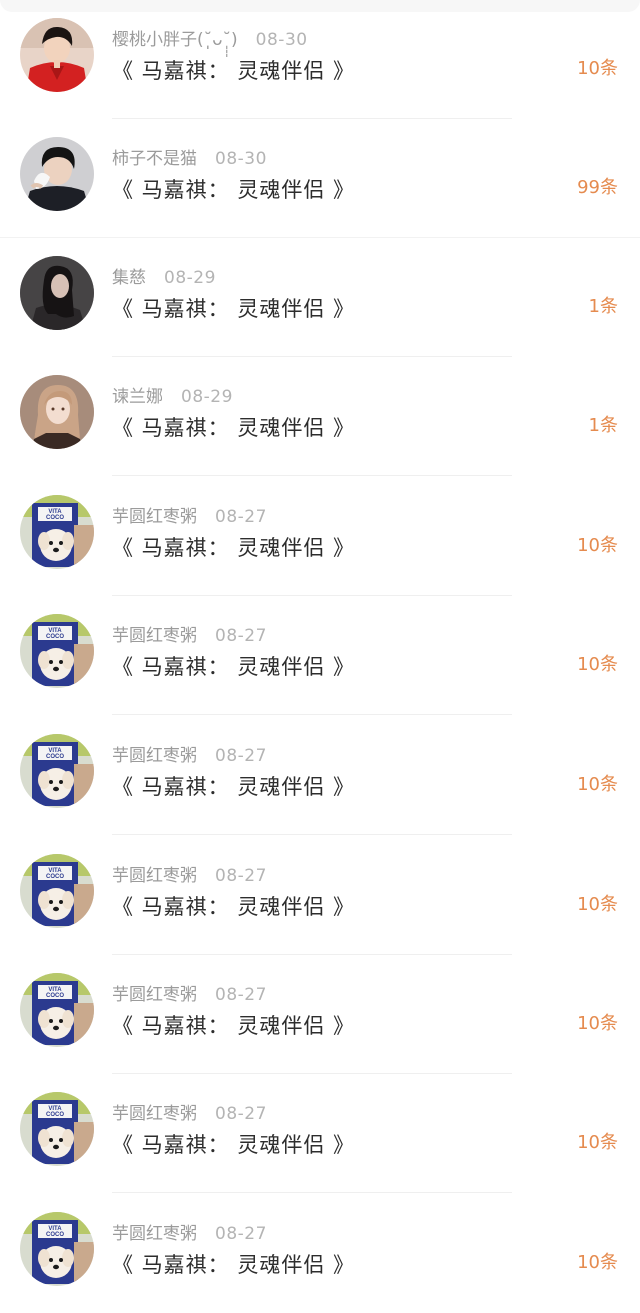 This screenshot has height=1313, width=640. I want to click on list-item: 集慈 08-29 《 马嘉祺： 灵魂伴侣 》 1条, so click(320, 297).